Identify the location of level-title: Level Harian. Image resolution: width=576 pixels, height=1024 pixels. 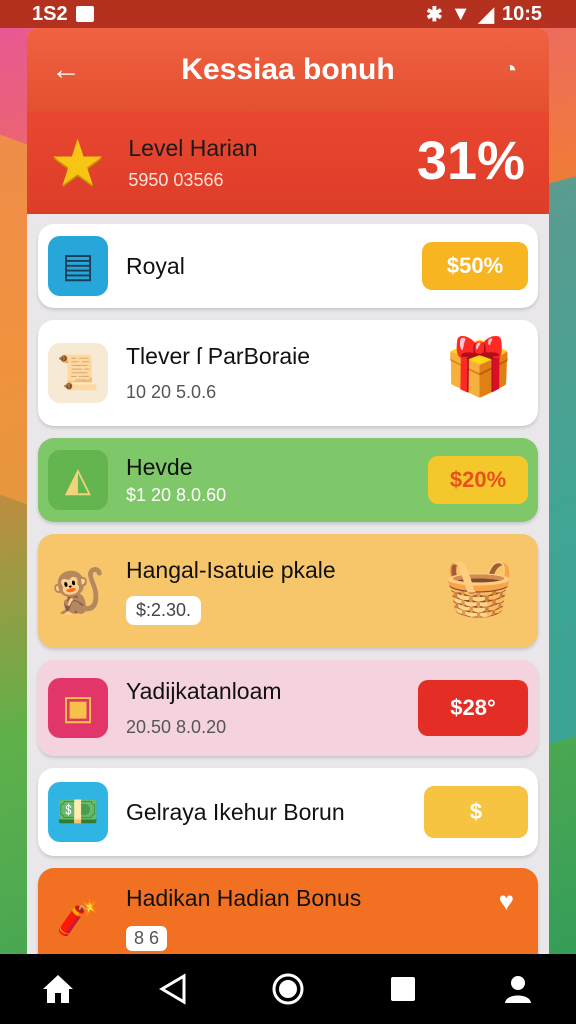
(193, 148).